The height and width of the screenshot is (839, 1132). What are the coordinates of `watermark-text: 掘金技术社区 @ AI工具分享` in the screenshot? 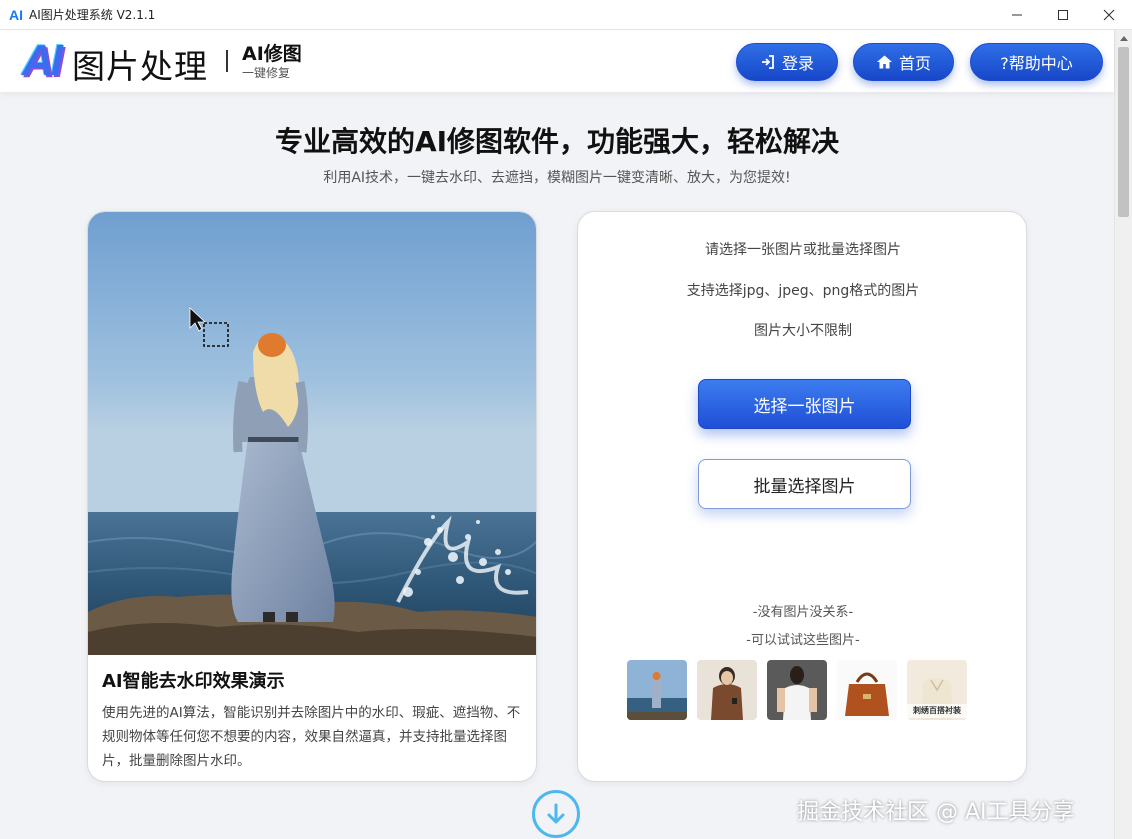 It's located at (936, 812).